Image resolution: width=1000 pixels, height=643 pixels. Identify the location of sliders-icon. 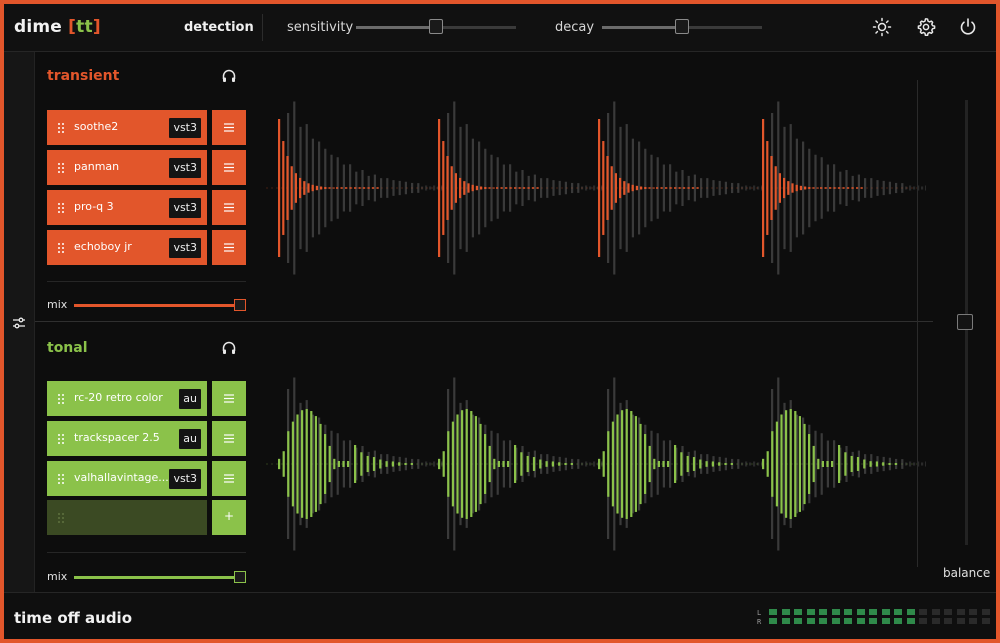
(19, 323).